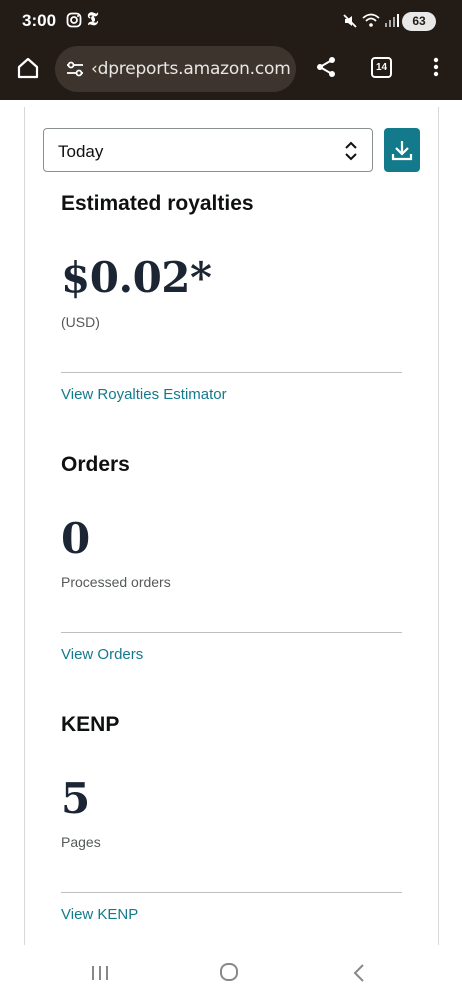  Describe the element at coordinates (39, 20) in the screenshot. I see `status-time: 3:00` at that location.